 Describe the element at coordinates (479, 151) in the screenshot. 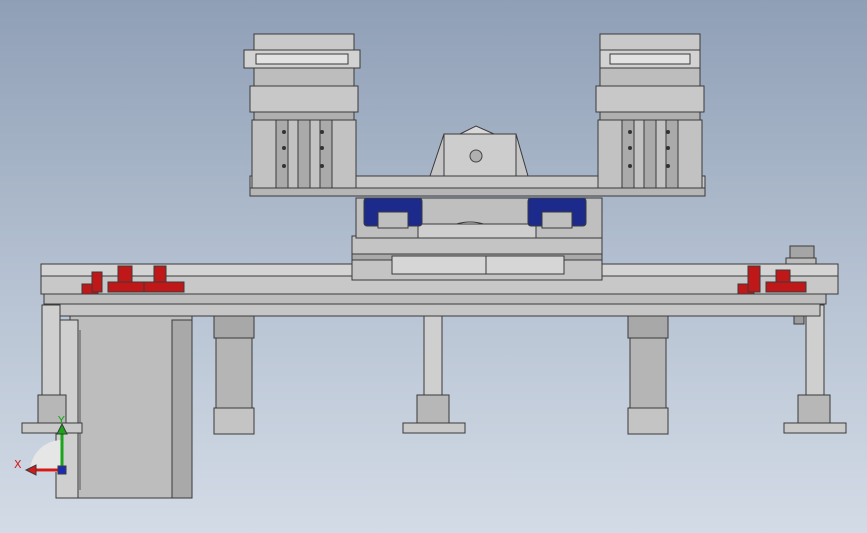

I see `center-bracket` at that location.